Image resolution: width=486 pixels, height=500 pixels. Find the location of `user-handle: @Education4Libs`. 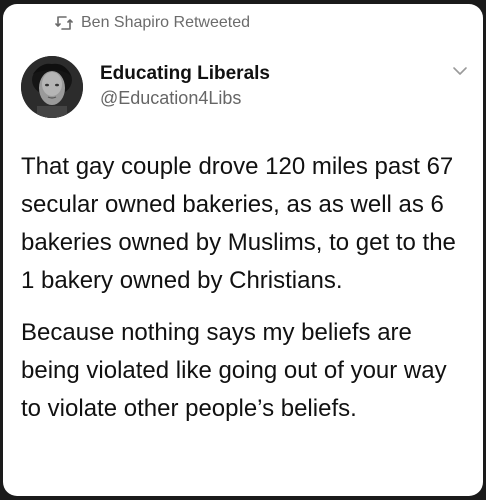

user-handle: @Education4Libs is located at coordinates (185, 98).